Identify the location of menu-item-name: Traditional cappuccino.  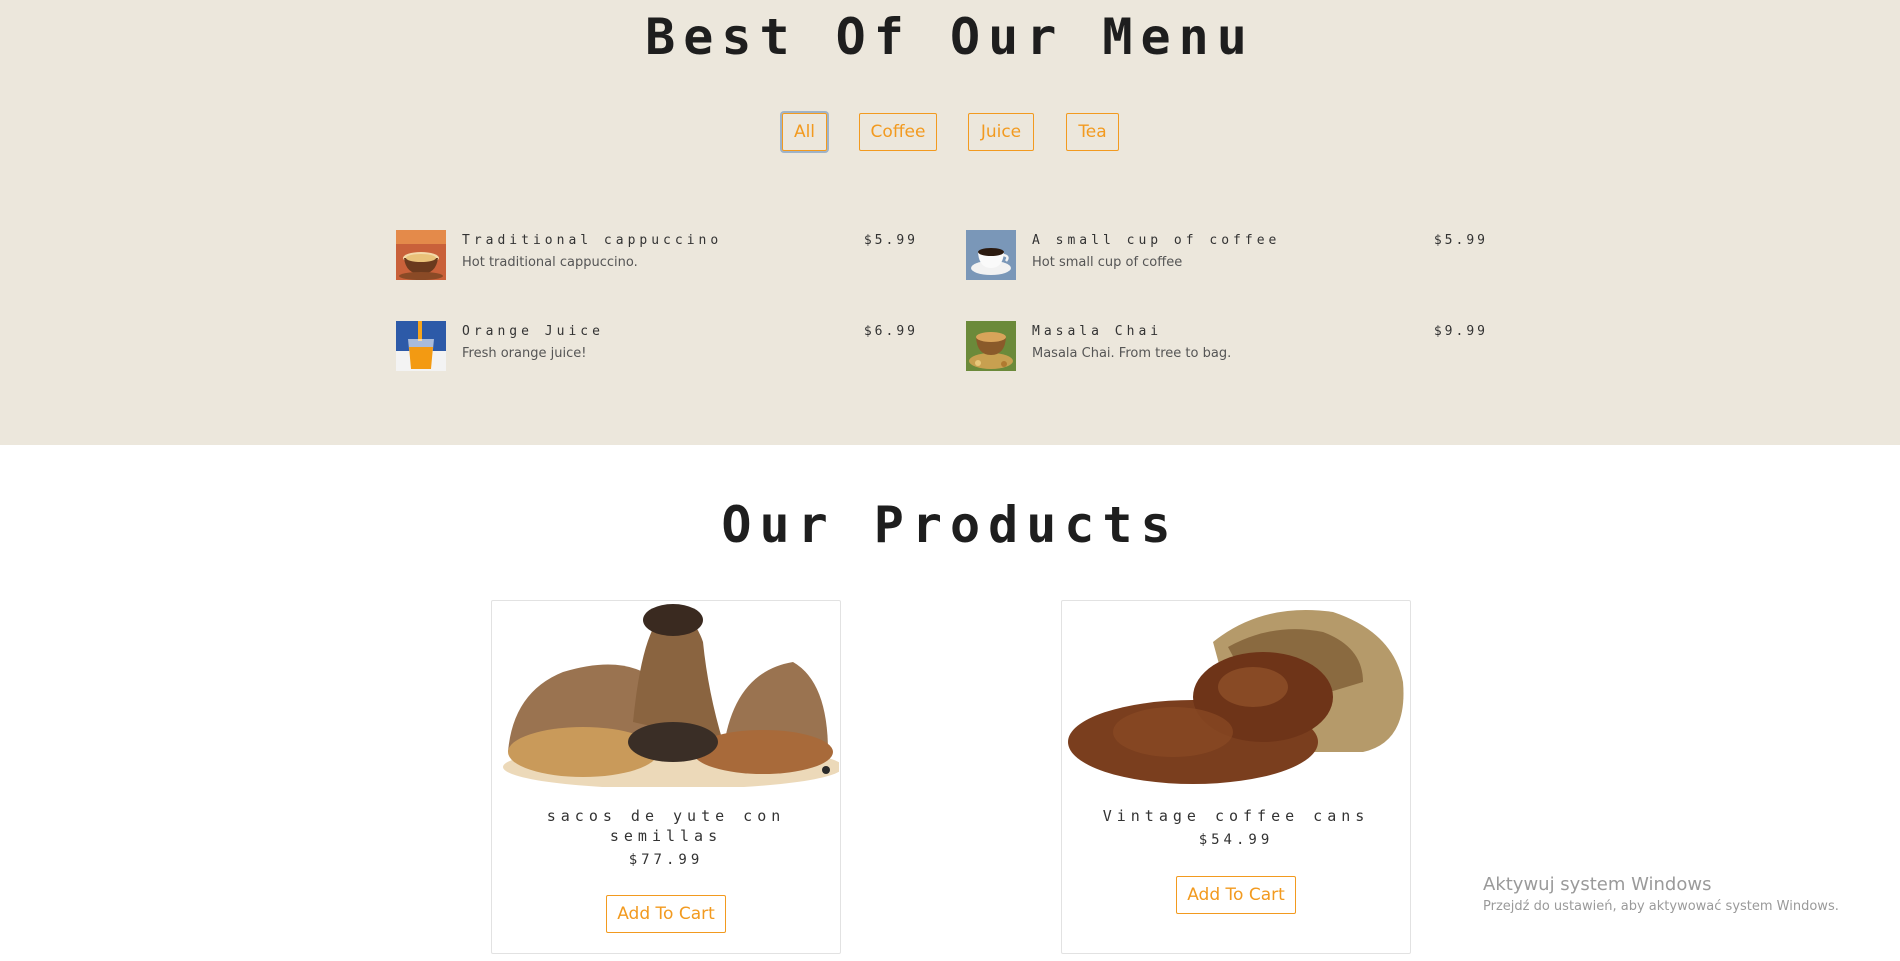
(592, 240).